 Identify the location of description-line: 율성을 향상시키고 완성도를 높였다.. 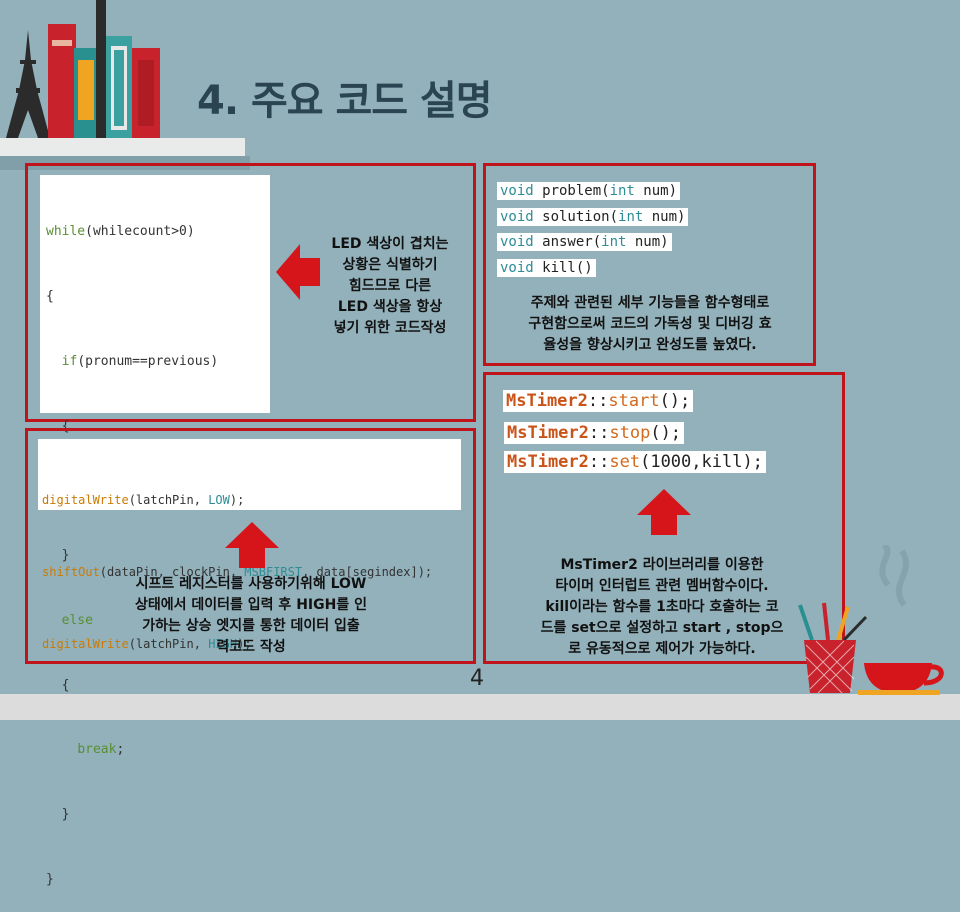
(650, 345).